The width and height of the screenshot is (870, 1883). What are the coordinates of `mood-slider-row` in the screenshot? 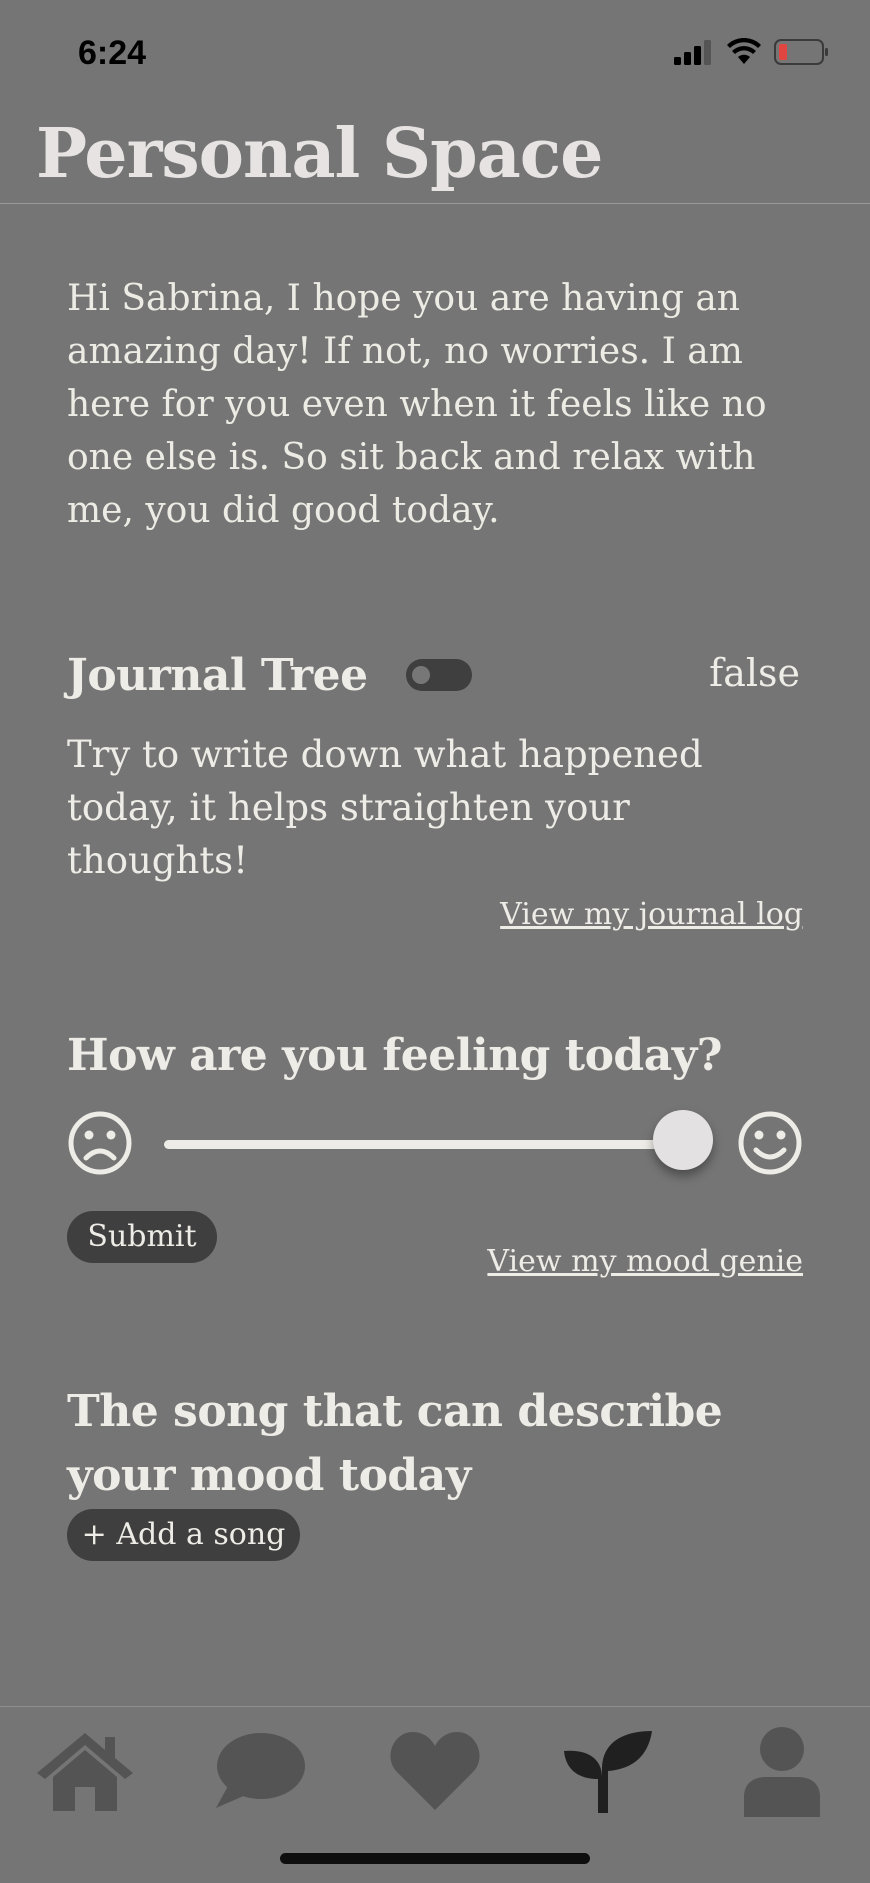 It's located at (435, 1144).